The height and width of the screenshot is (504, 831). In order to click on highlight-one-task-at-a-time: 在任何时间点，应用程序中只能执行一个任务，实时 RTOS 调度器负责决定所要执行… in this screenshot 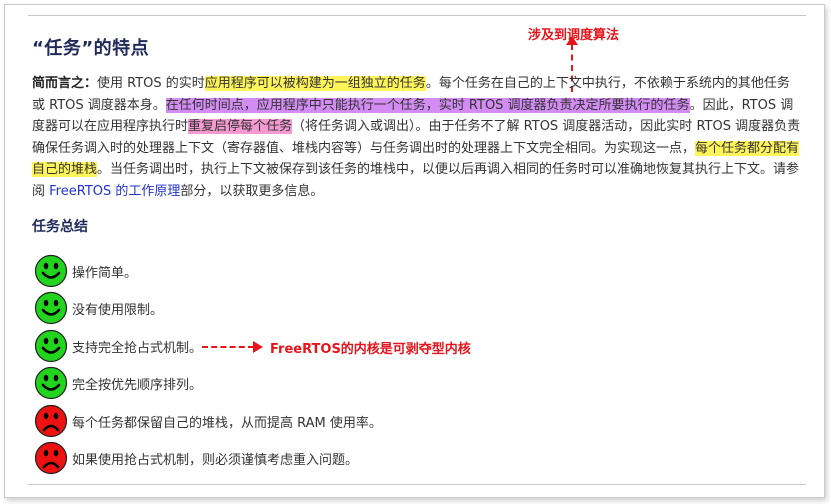, I will do `click(427, 105)`.